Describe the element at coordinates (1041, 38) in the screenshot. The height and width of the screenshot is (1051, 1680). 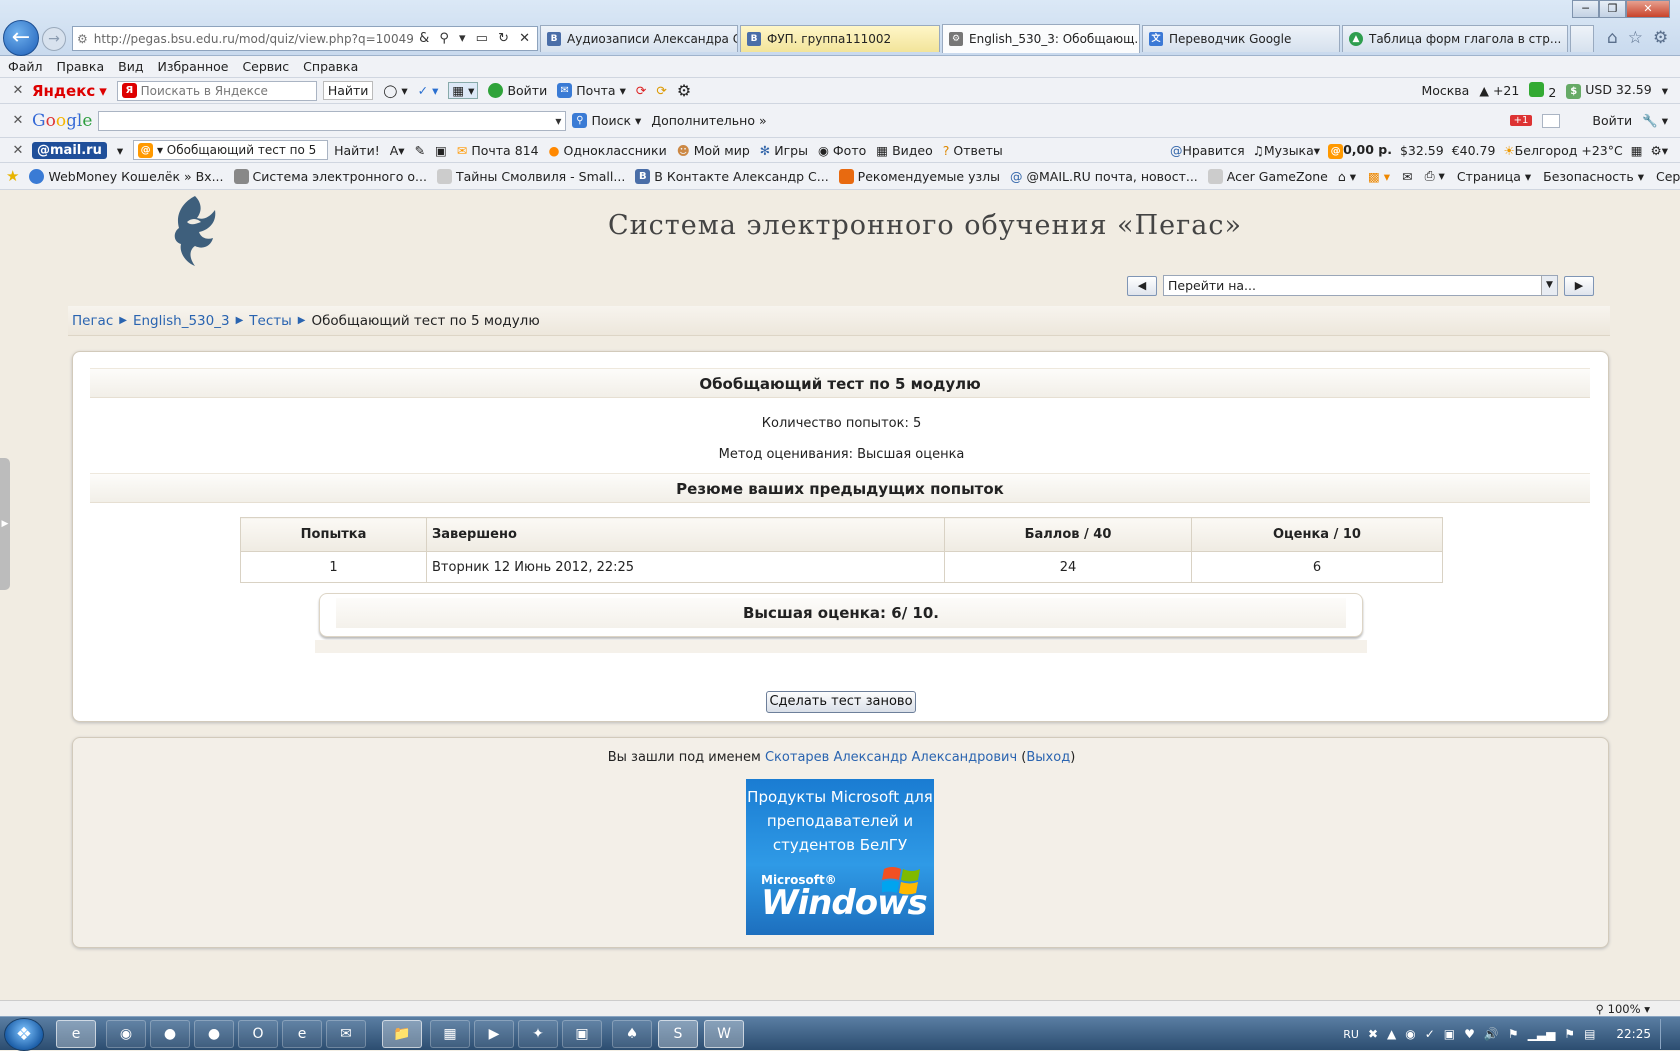
I see `tab-english-quiz: ⚙ English_530_3: Обобщающ... ✕` at that location.